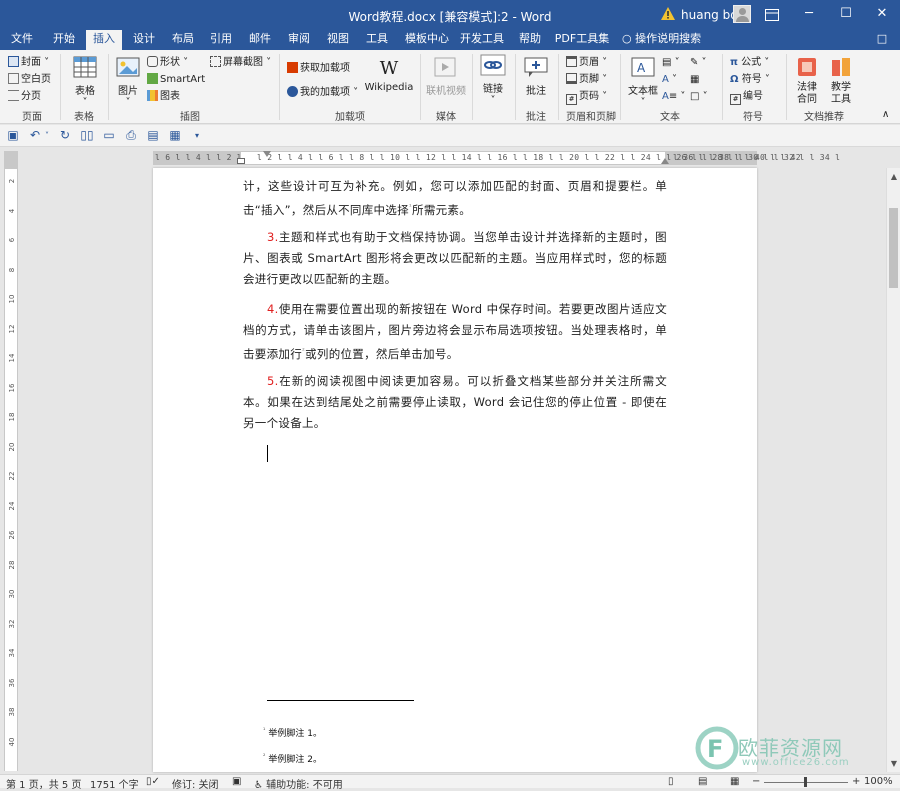 Image resolution: width=900 pixels, height=791 pixels. What do you see at coordinates (24, 96) in the screenshot?
I see `page-break-button: 分页` at bounding box center [24, 96].